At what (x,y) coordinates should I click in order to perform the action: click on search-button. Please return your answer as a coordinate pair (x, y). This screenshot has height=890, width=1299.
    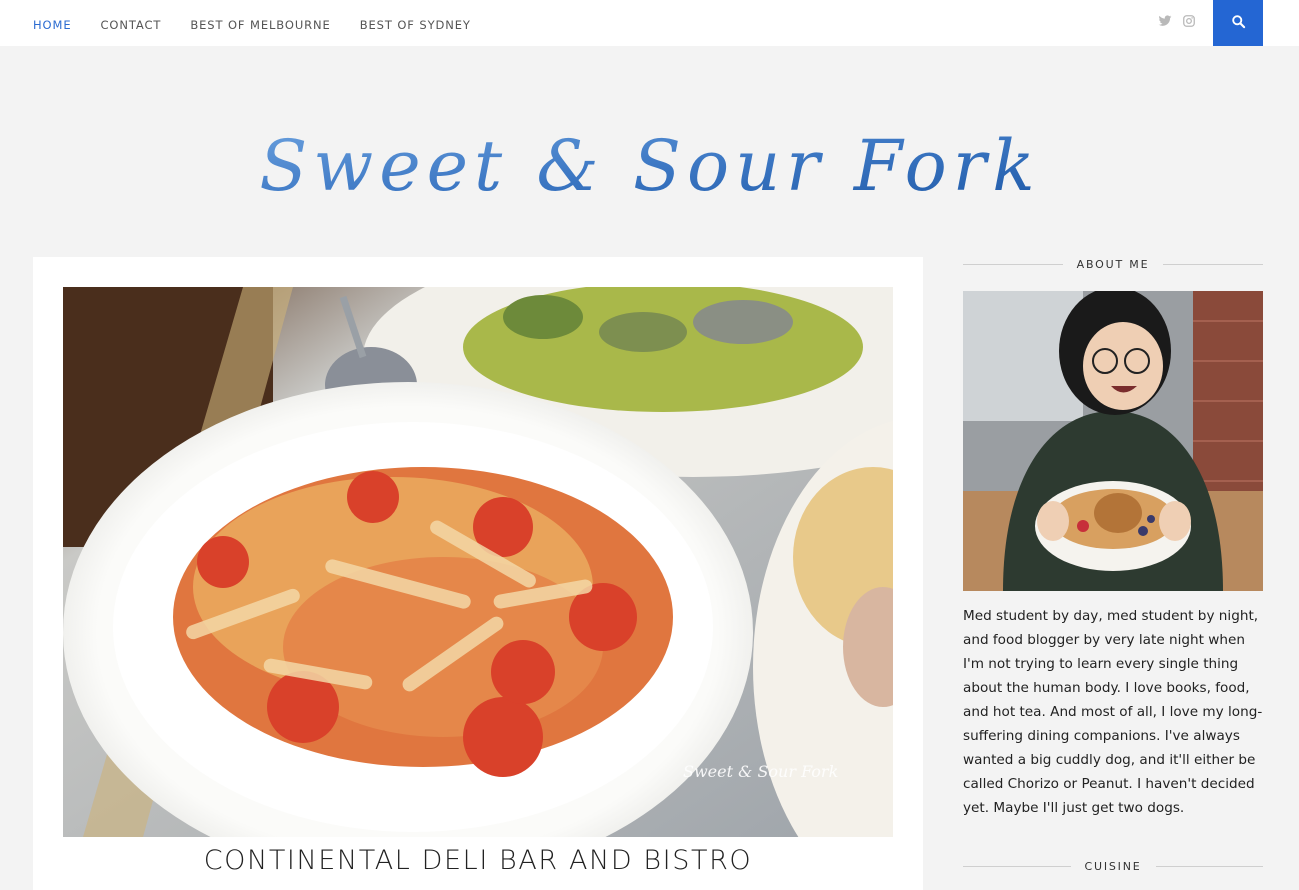
    Looking at the image, I should click on (1238, 23).